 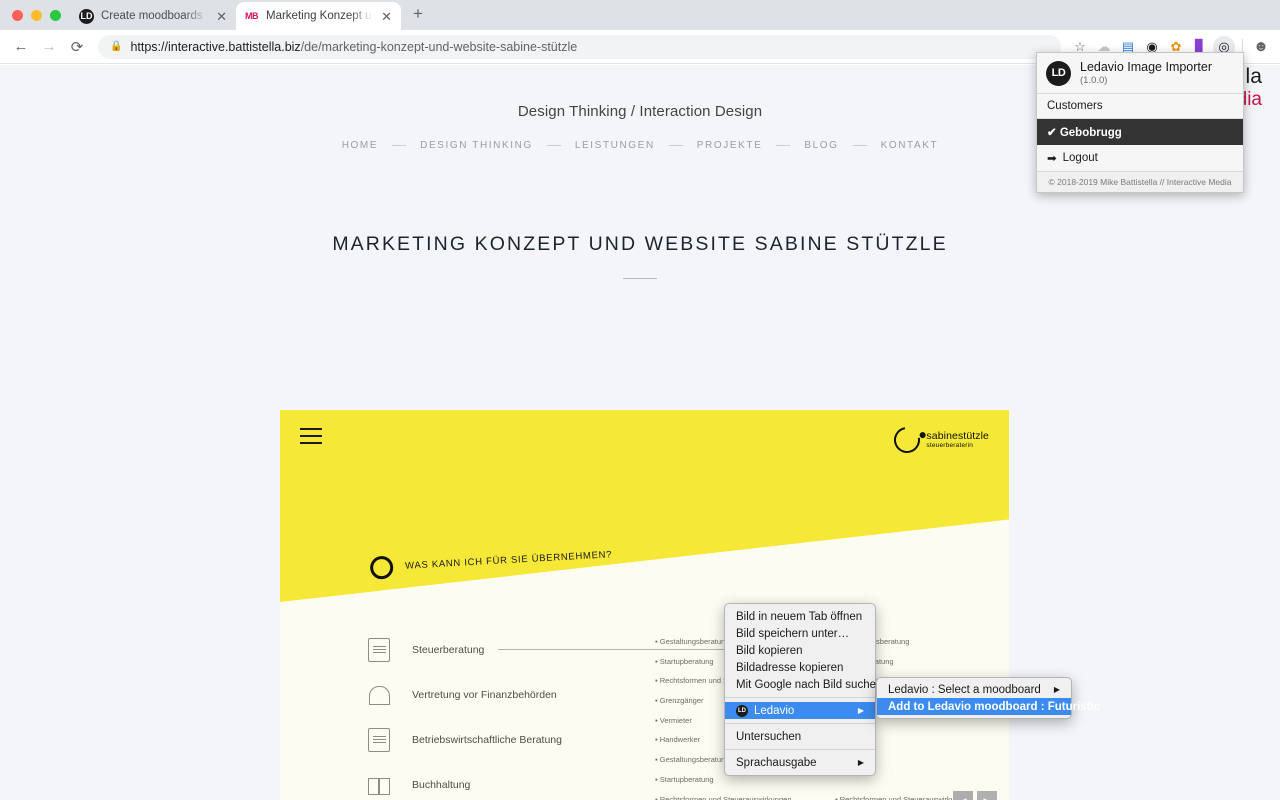 I want to click on tab-title: Create moodboards with Ledavio, so click(x=154, y=16).